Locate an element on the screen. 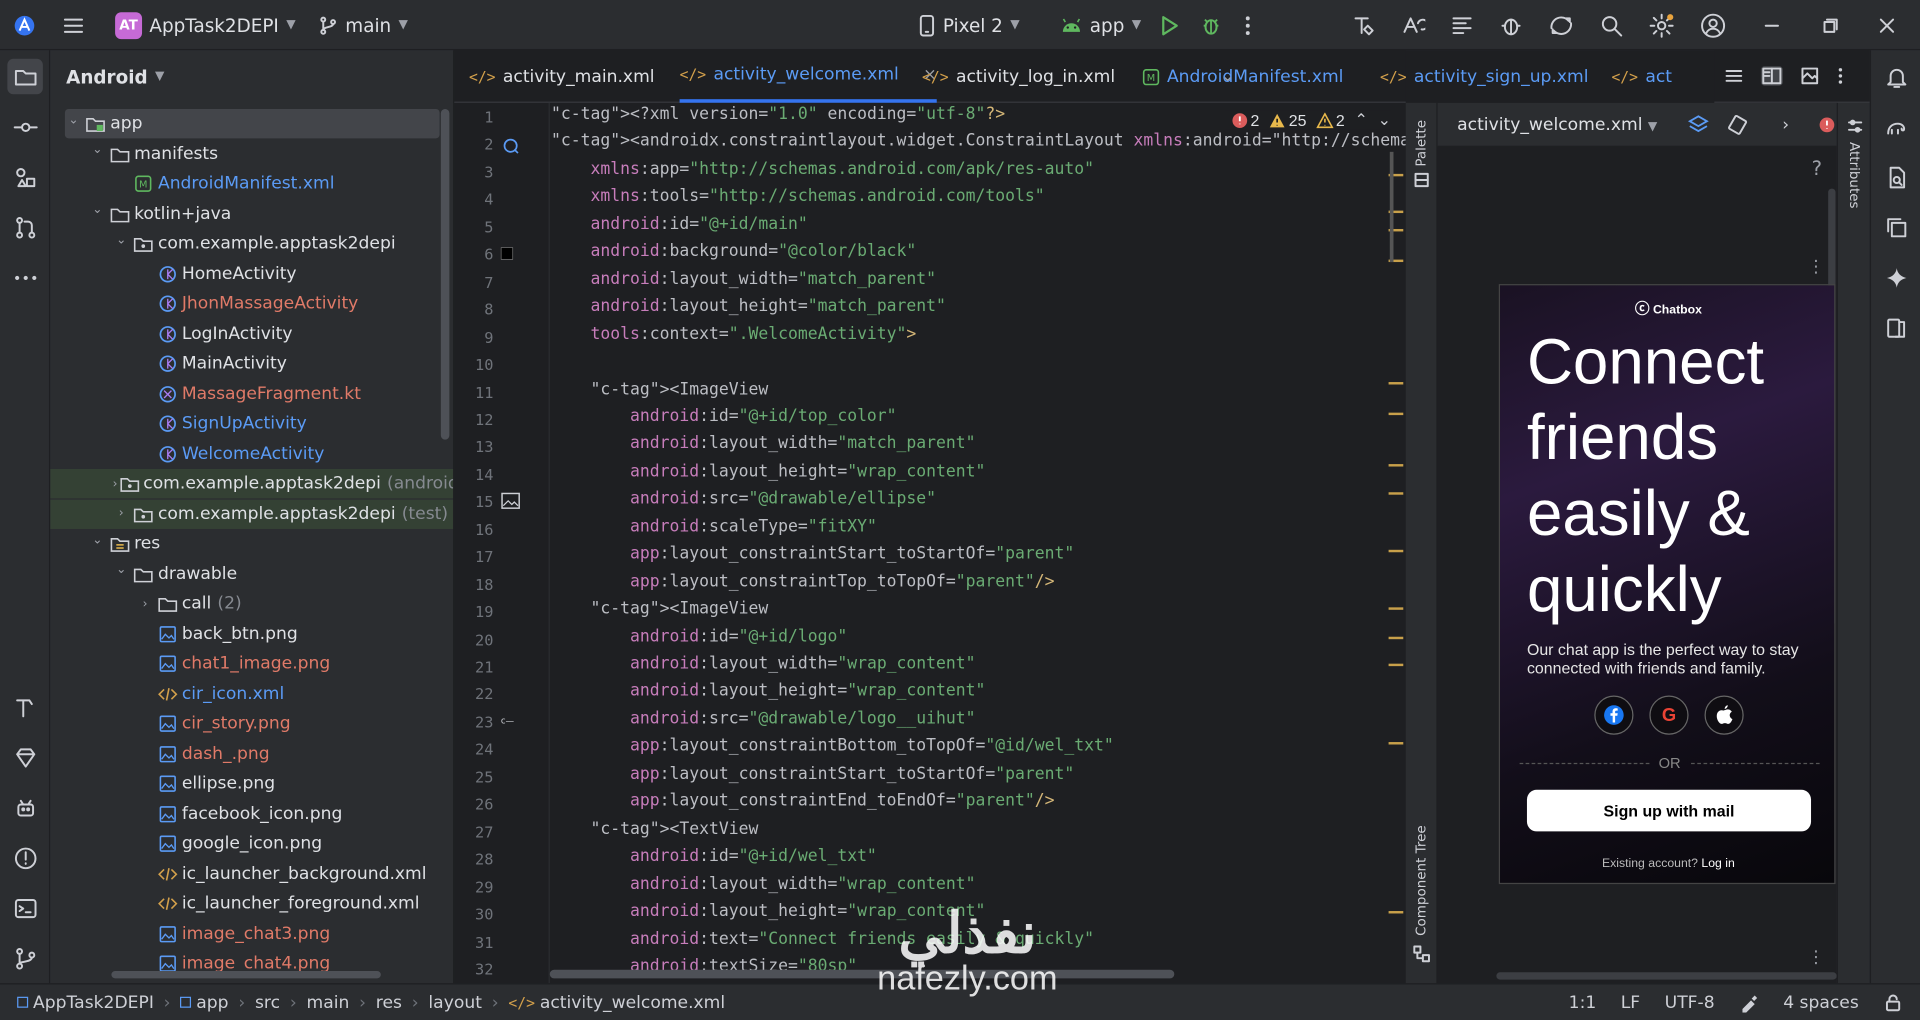 This screenshot has height=1020, width=1920. code-line: android:scaleType="fitXY" is located at coordinates (714, 531).